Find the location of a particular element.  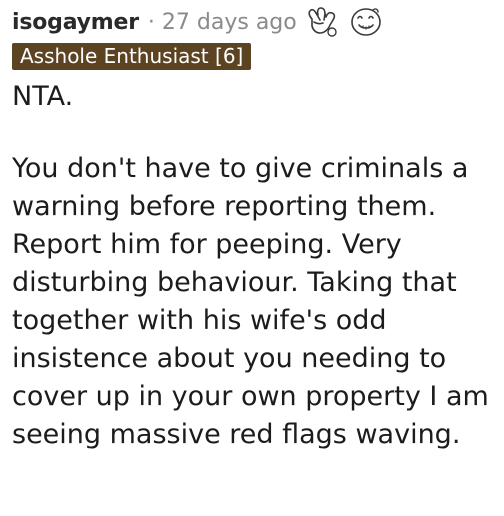

comment-paragraph-1: NTA. is located at coordinates (43, 96).